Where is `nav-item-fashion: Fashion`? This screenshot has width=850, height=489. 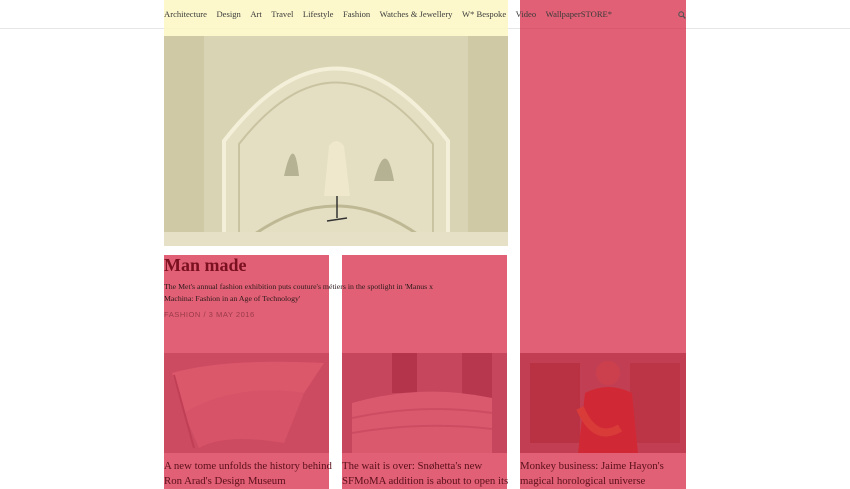
nav-item-fashion: Fashion is located at coordinates (356, 16).